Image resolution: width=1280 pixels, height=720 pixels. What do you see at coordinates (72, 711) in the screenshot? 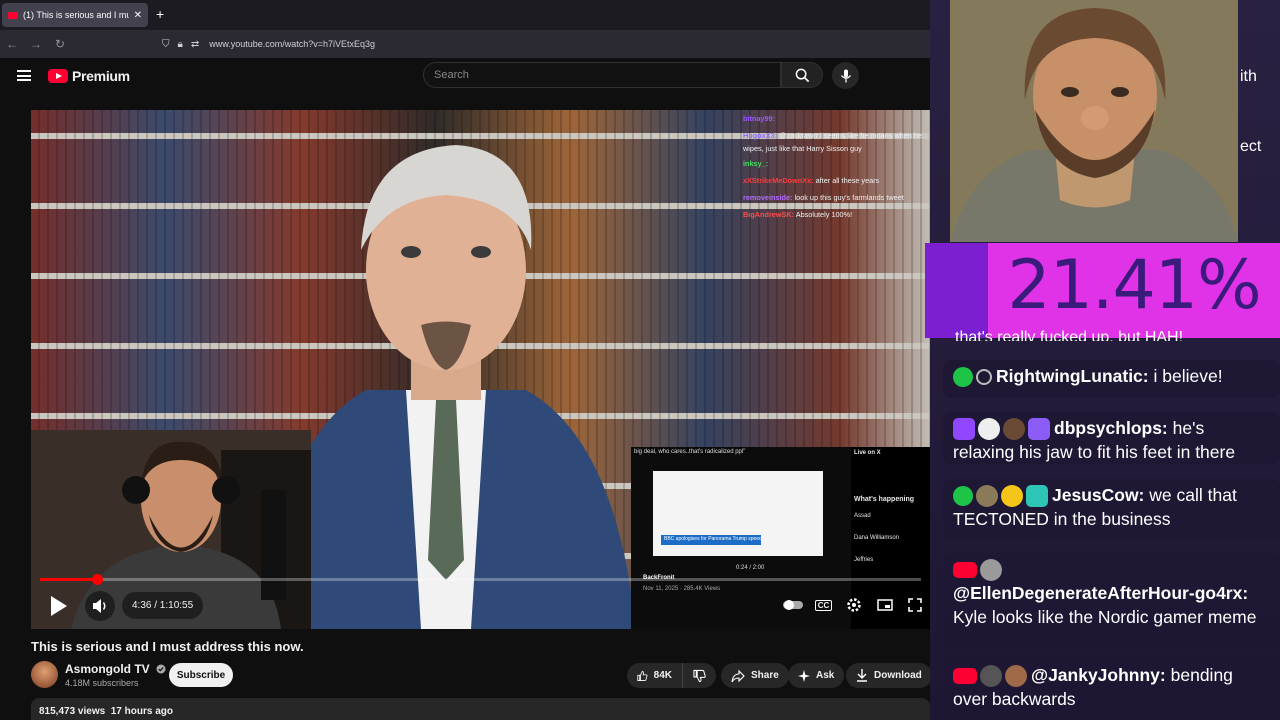
I see `view-count: 815,473 views` at bounding box center [72, 711].